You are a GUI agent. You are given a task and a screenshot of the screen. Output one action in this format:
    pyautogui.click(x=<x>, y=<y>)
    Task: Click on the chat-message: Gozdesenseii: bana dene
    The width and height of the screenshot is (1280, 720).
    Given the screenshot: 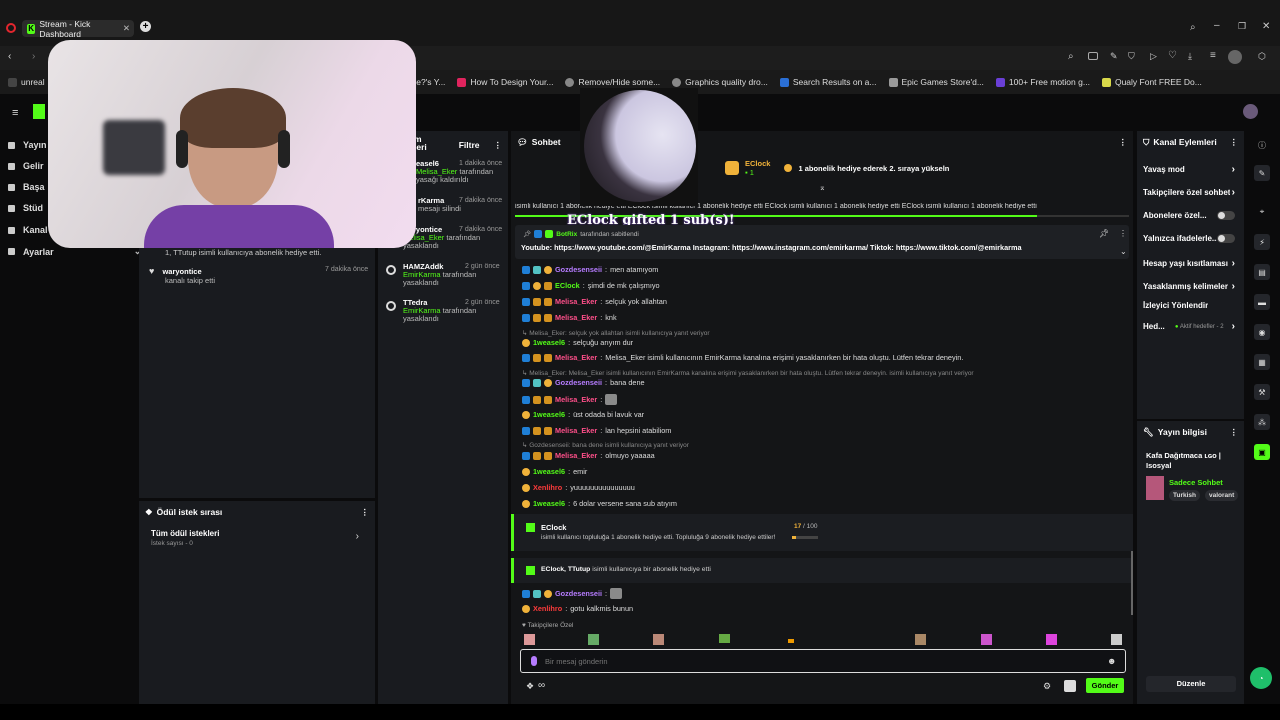 What is the action you would take?
    pyautogui.click(x=583, y=382)
    